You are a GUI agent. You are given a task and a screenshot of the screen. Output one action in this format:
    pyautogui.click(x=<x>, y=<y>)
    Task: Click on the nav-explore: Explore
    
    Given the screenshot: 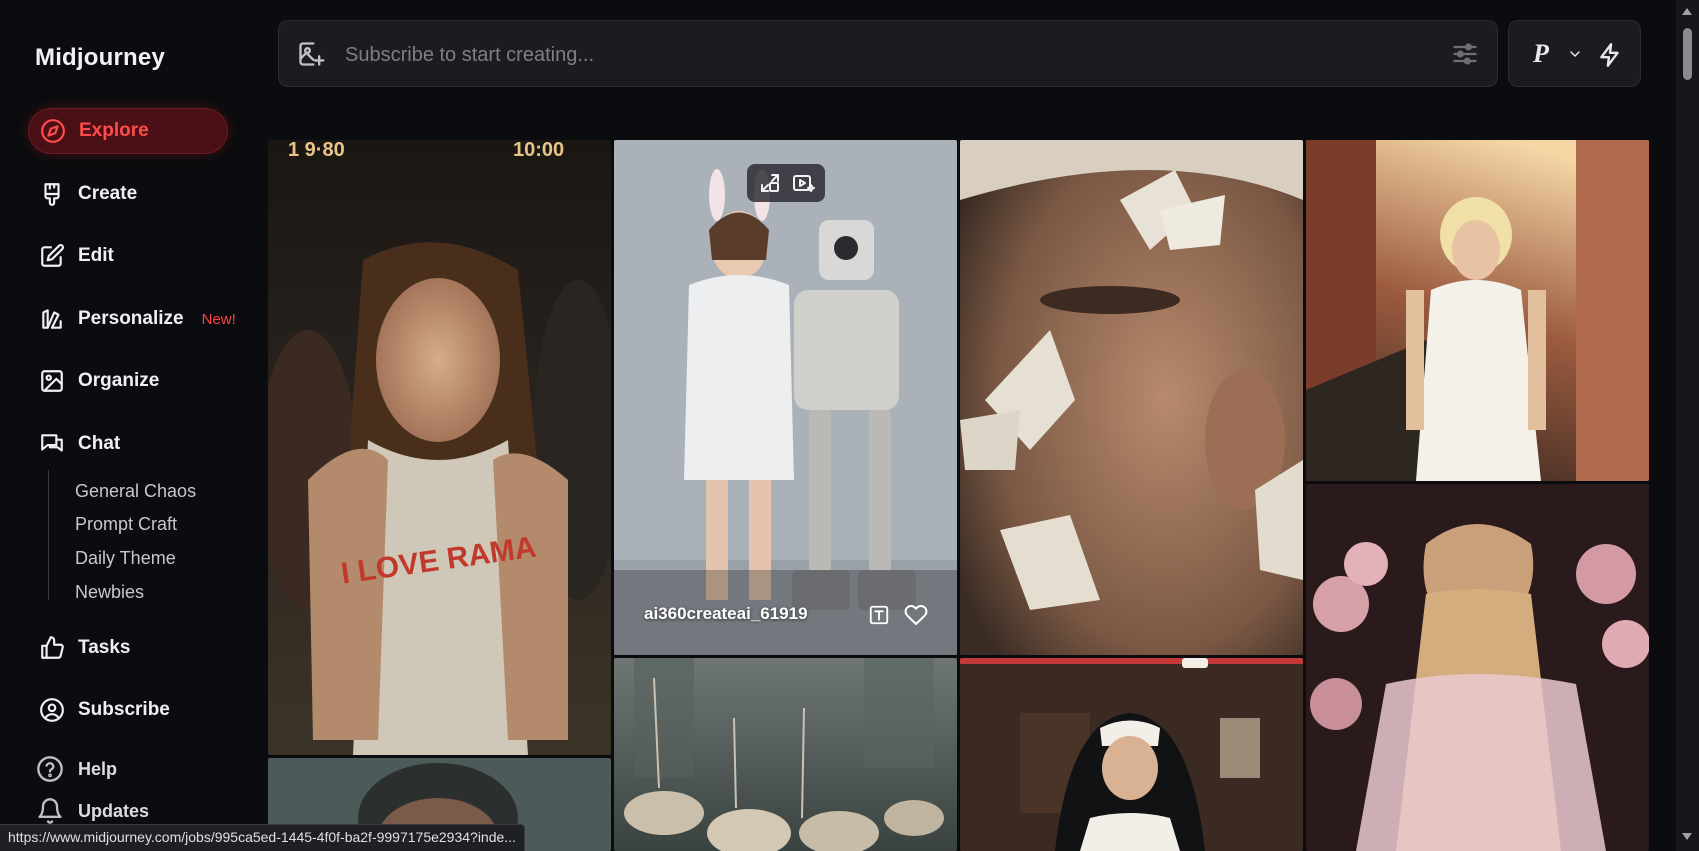 What is the action you would take?
    pyautogui.click(x=128, y=131)
    